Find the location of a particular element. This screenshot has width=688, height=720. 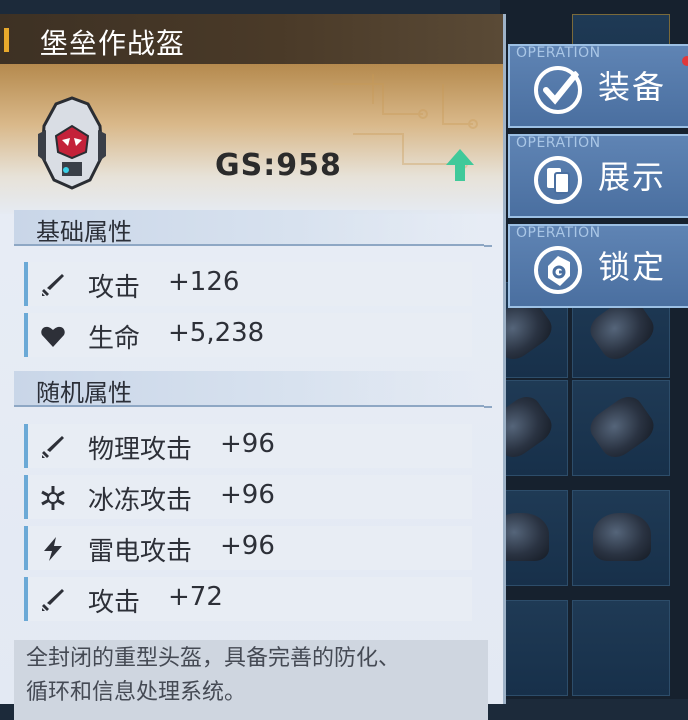

showcase-label: 展示 is located at coordinates (632, 177).